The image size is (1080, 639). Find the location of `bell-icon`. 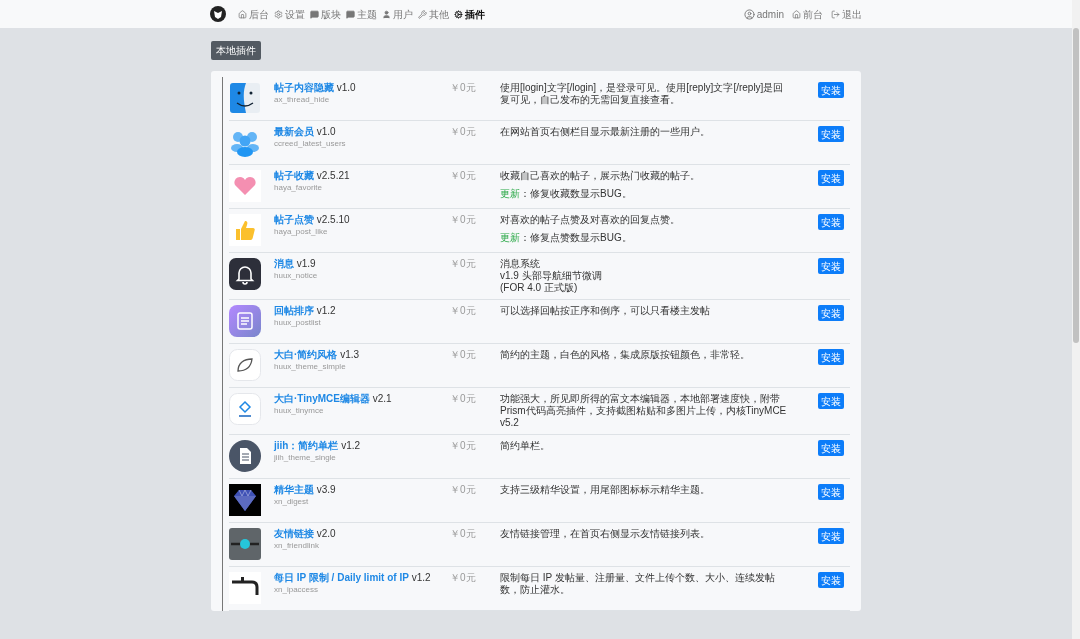

bell-icon is located at coordinates (245, 274).